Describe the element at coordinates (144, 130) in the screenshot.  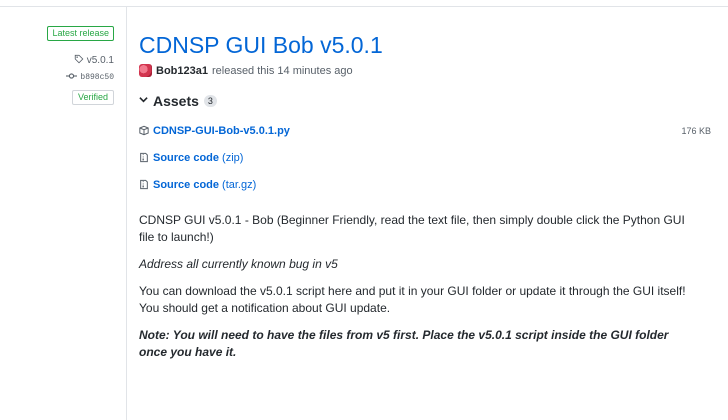
I see `package-icon` at that location.